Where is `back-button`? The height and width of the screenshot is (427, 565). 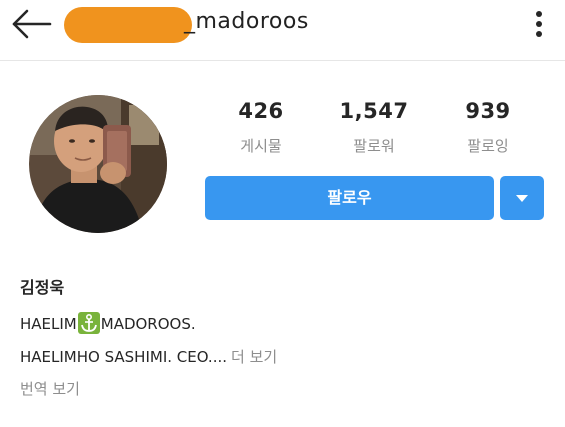 back-button is located at coordinates (31, 24).